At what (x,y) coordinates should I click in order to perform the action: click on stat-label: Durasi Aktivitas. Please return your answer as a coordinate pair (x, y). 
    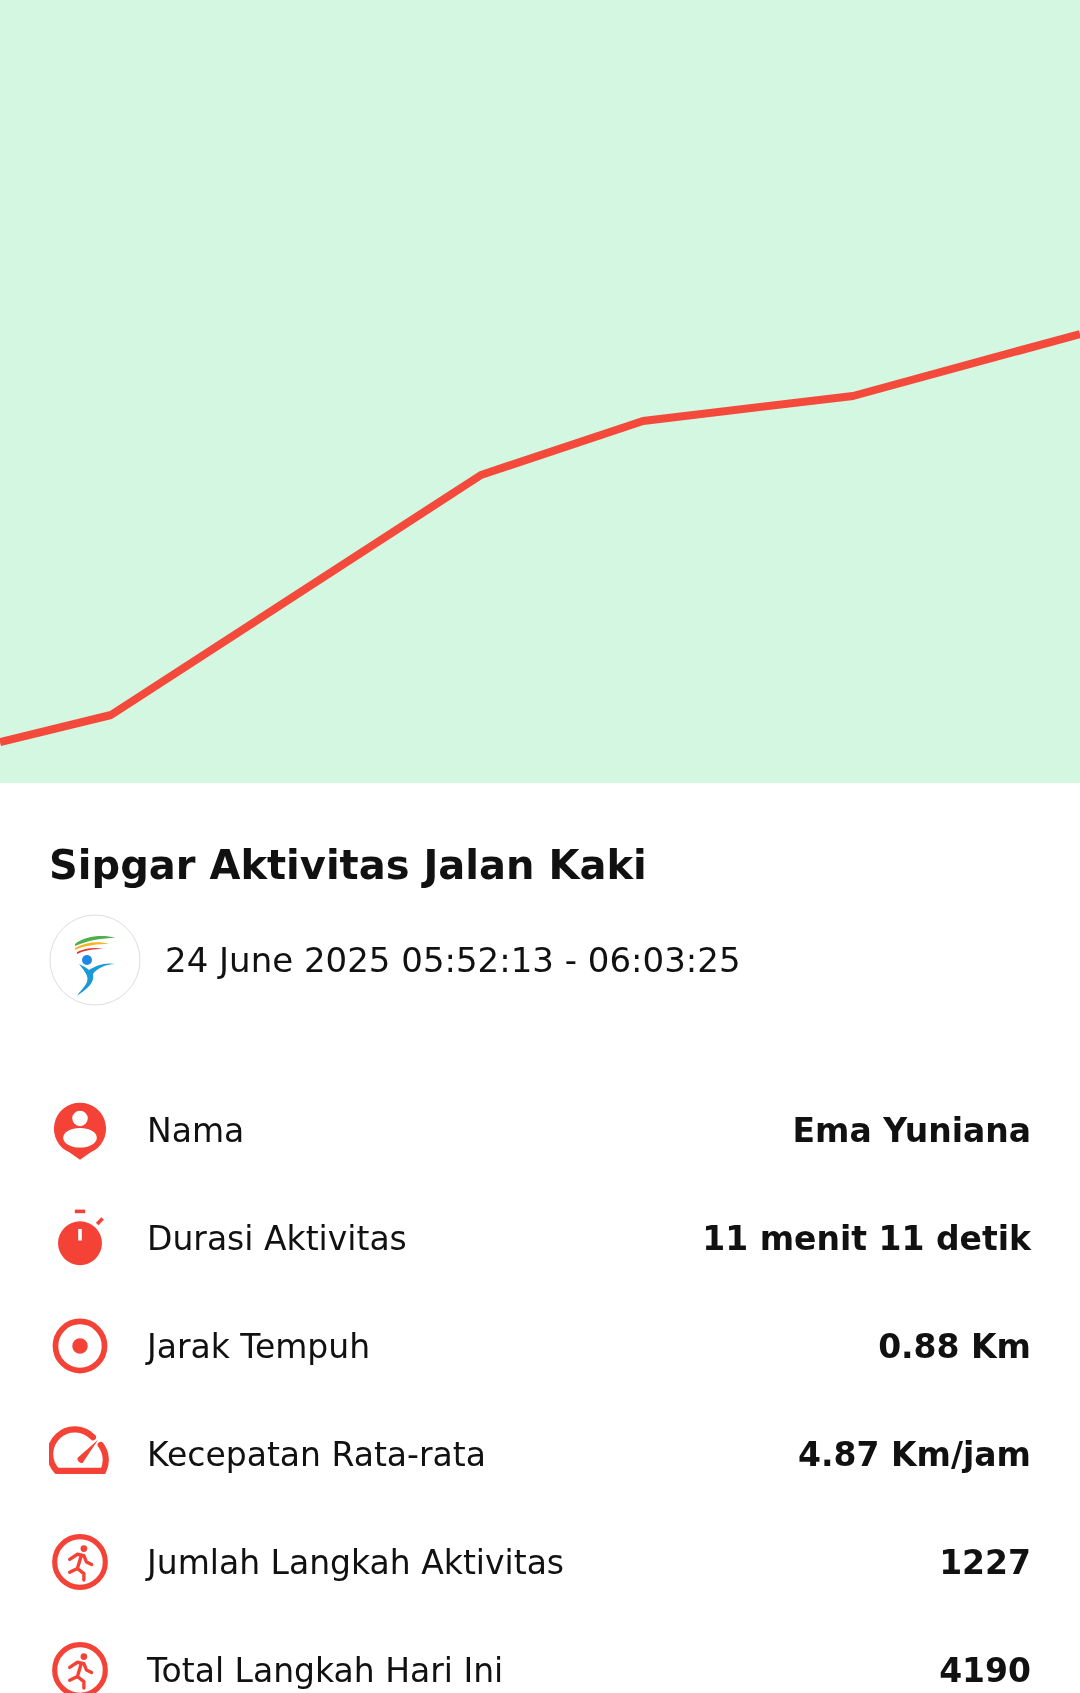
    Looking at the image, I should click on (277, 1238).